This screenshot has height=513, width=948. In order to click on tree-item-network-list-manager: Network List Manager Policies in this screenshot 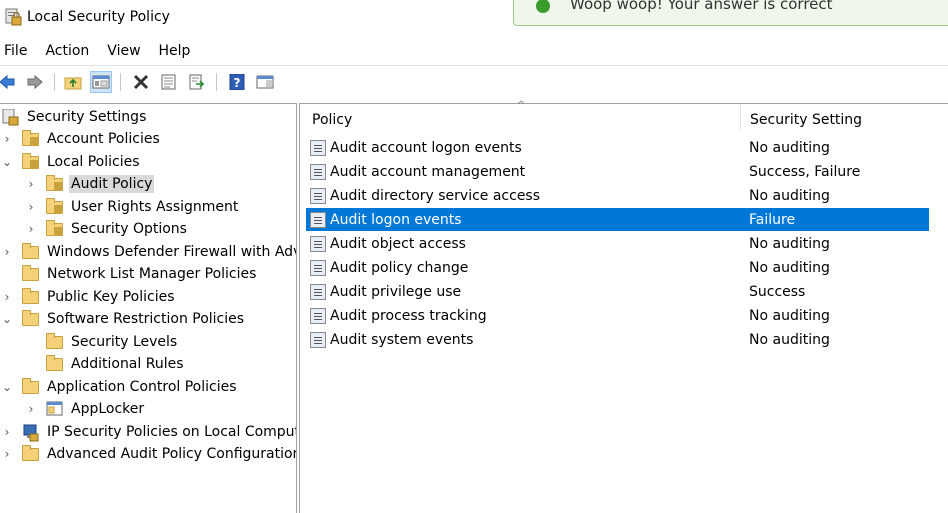, I will do `click(129, 274)`.